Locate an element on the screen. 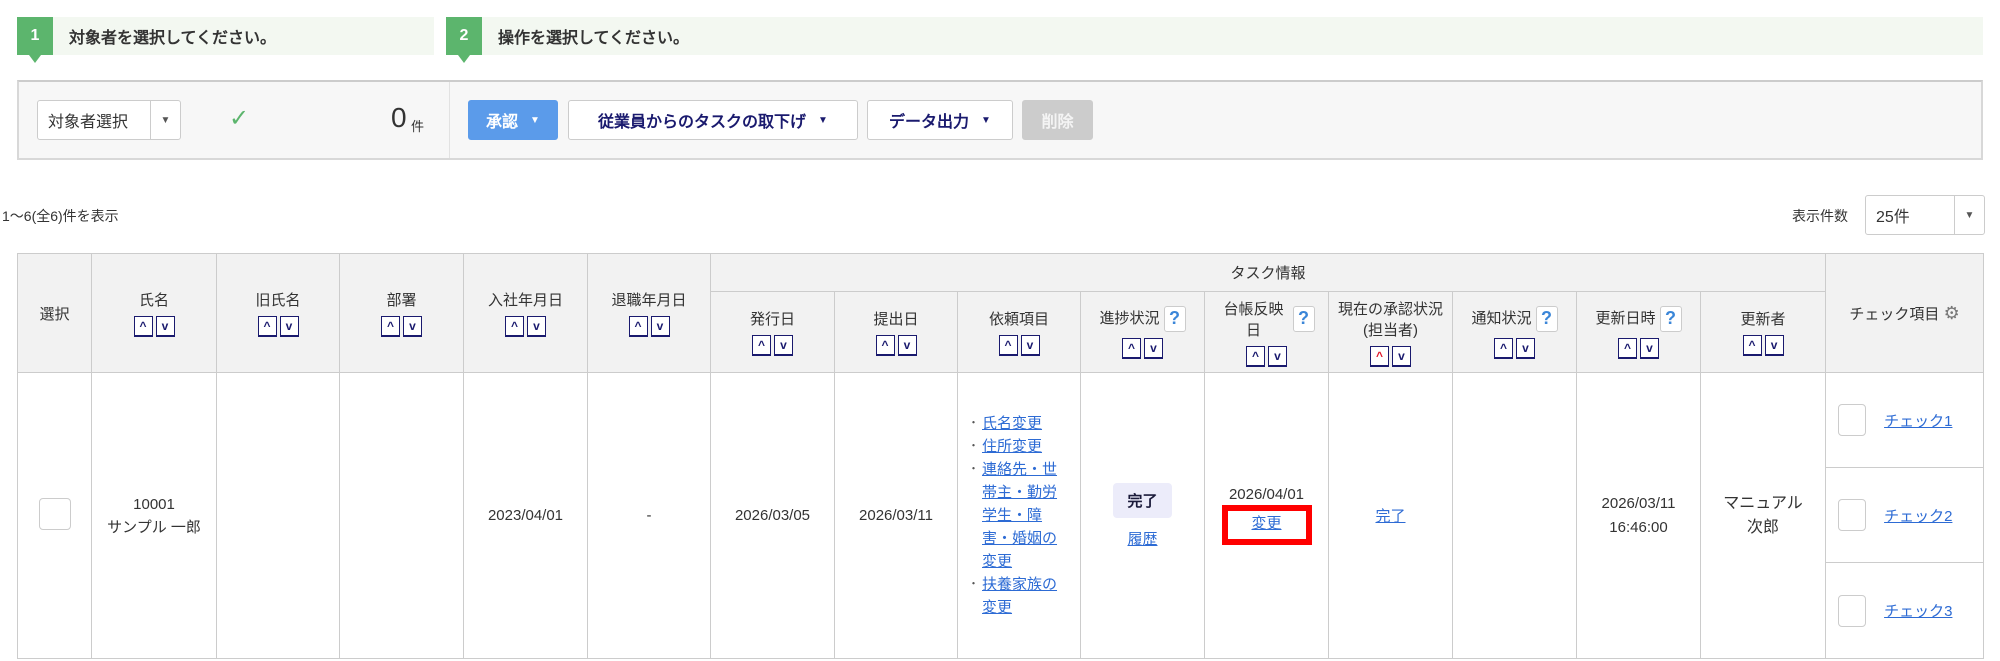 The height and width of the screenshot is (661, 2000). header-ledger-date: 台帳反映日? ^ v is located at coordinates (1266, 332).